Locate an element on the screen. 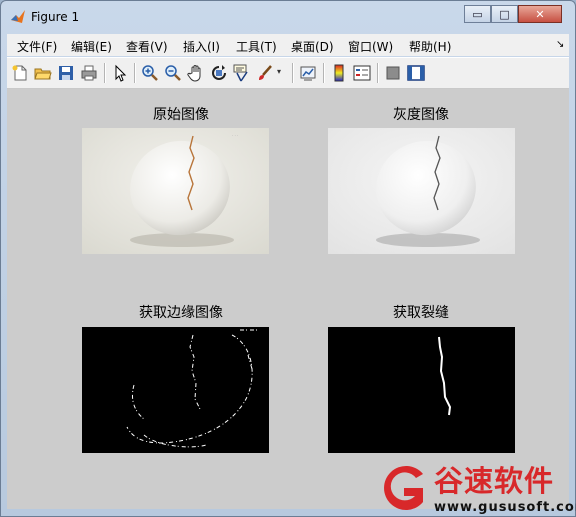 This screenshot has height=517, width=576. subplot-title-grayscale: 灰度图像 is located at coordinates (421, 115).